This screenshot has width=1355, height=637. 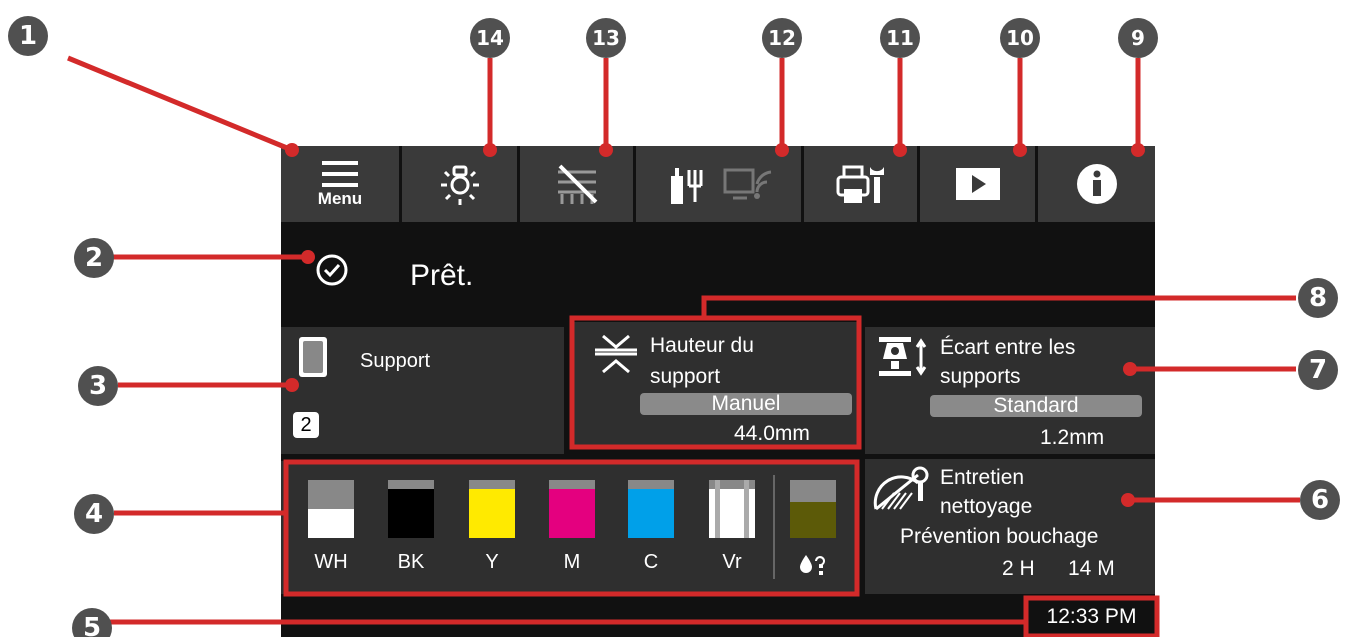 I want to click on callout-4: 4, so click(x=94, y=514).